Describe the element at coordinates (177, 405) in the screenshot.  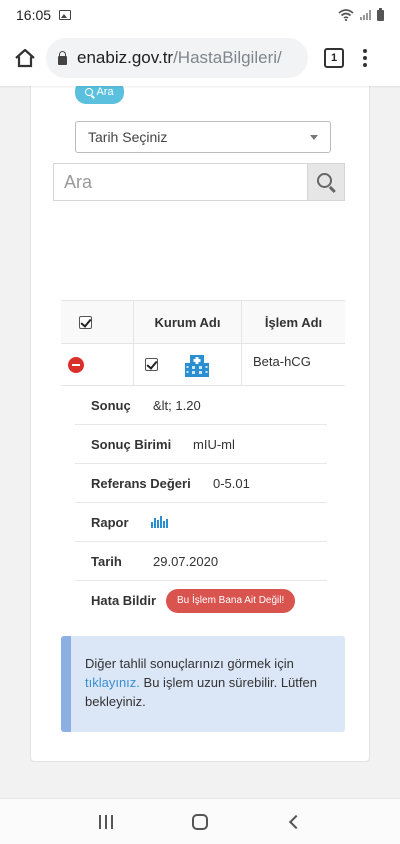
I see `sonuc-value: &lt; 1.20` at that location.